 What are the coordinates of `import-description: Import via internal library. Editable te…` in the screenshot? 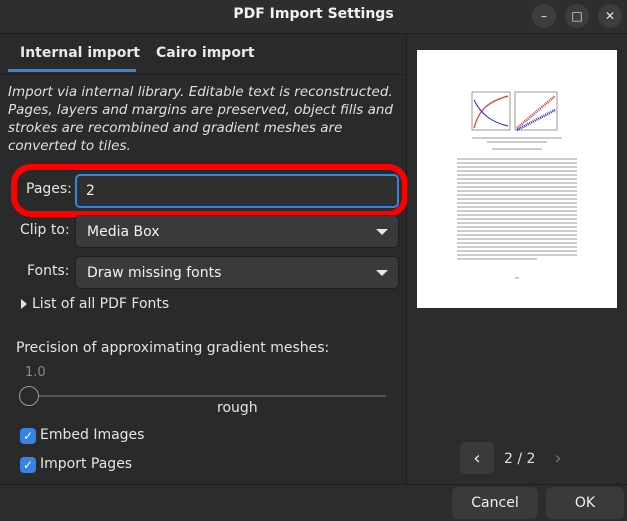 It's located at (200, 119).